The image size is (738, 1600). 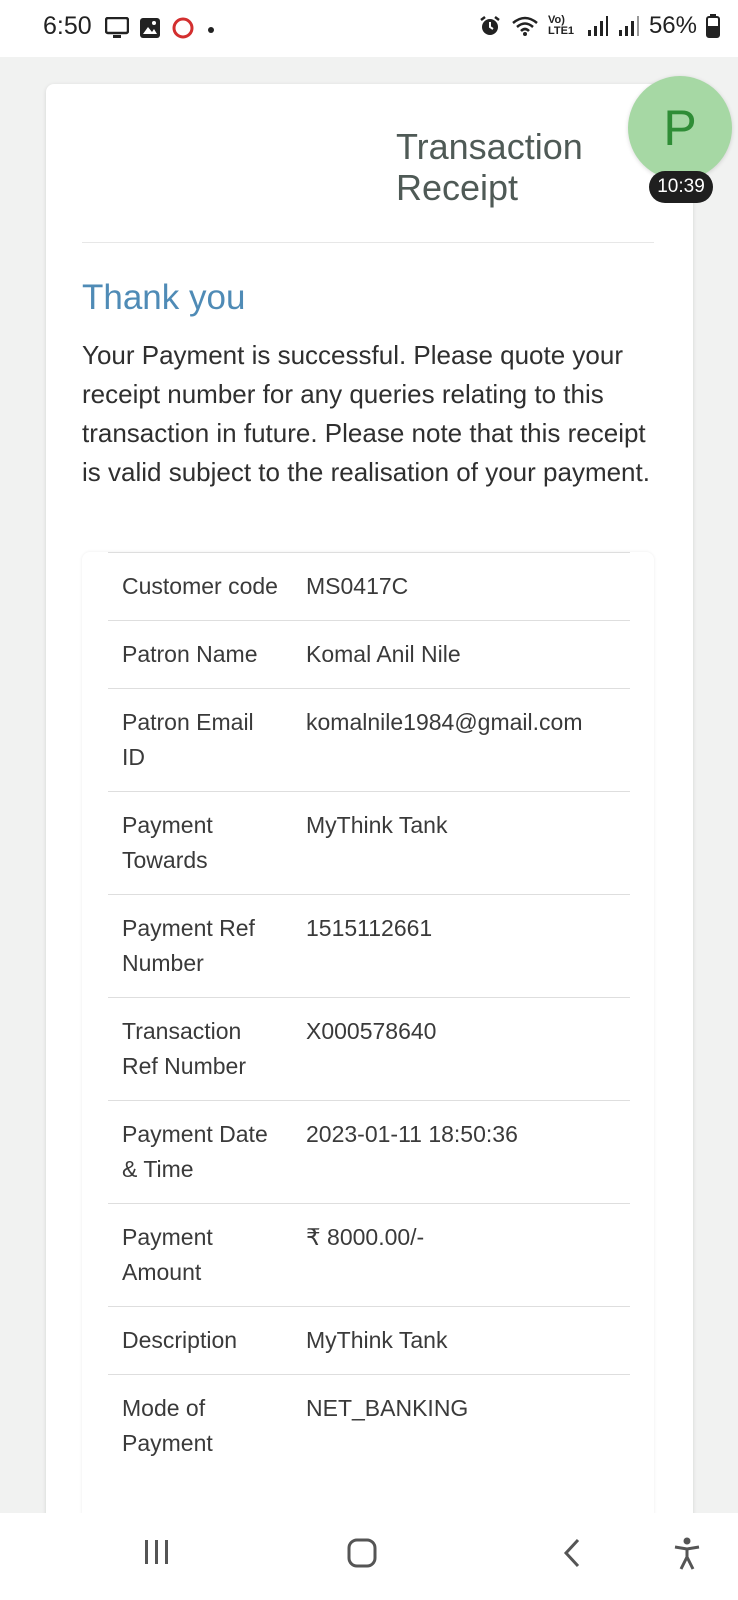 What do you see at coordinates (201, 654) in the screenshot?
I see `row-label: Patron Name` at bounding box center [201, 654].